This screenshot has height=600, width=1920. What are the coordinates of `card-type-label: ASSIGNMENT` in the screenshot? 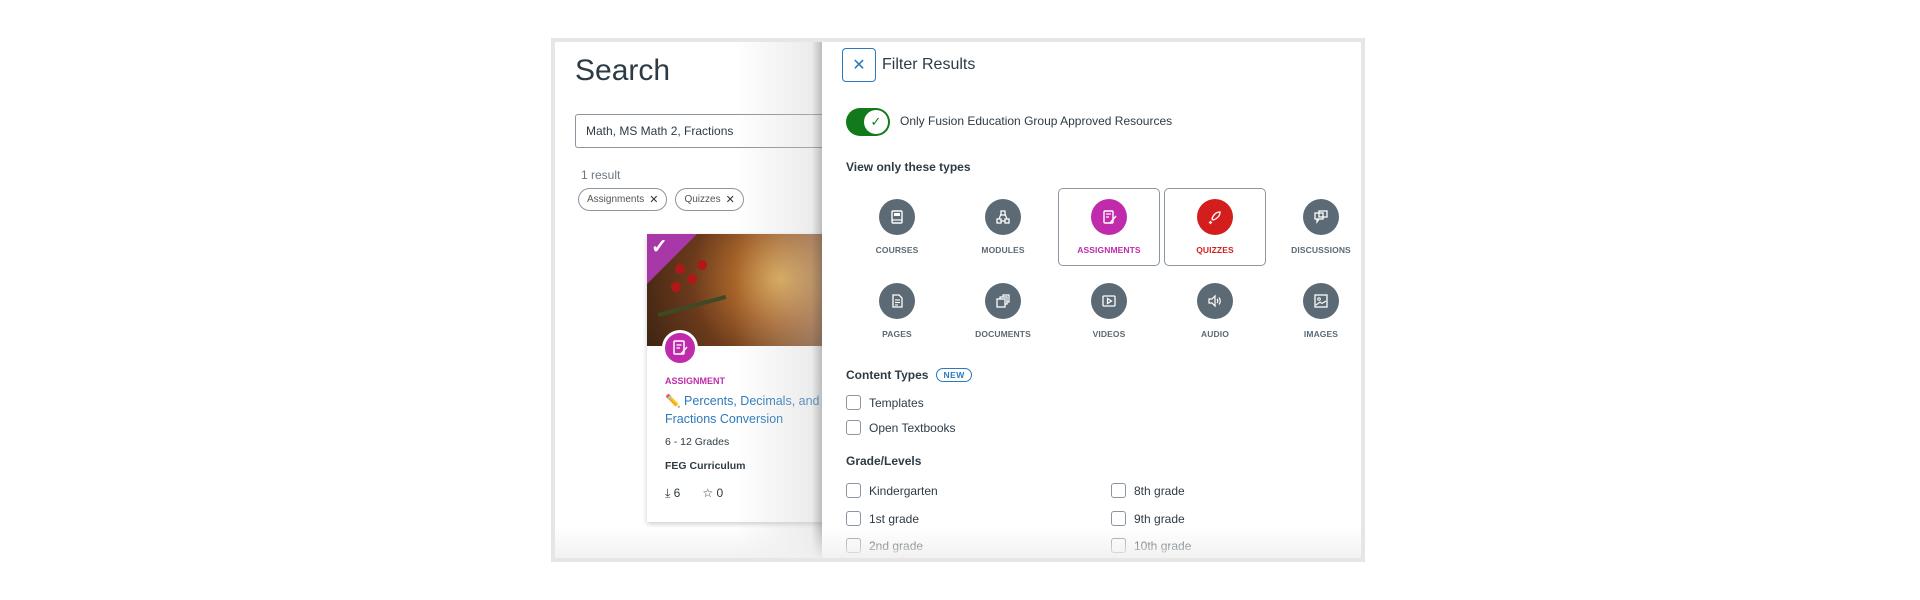 It's located at (695, 381).